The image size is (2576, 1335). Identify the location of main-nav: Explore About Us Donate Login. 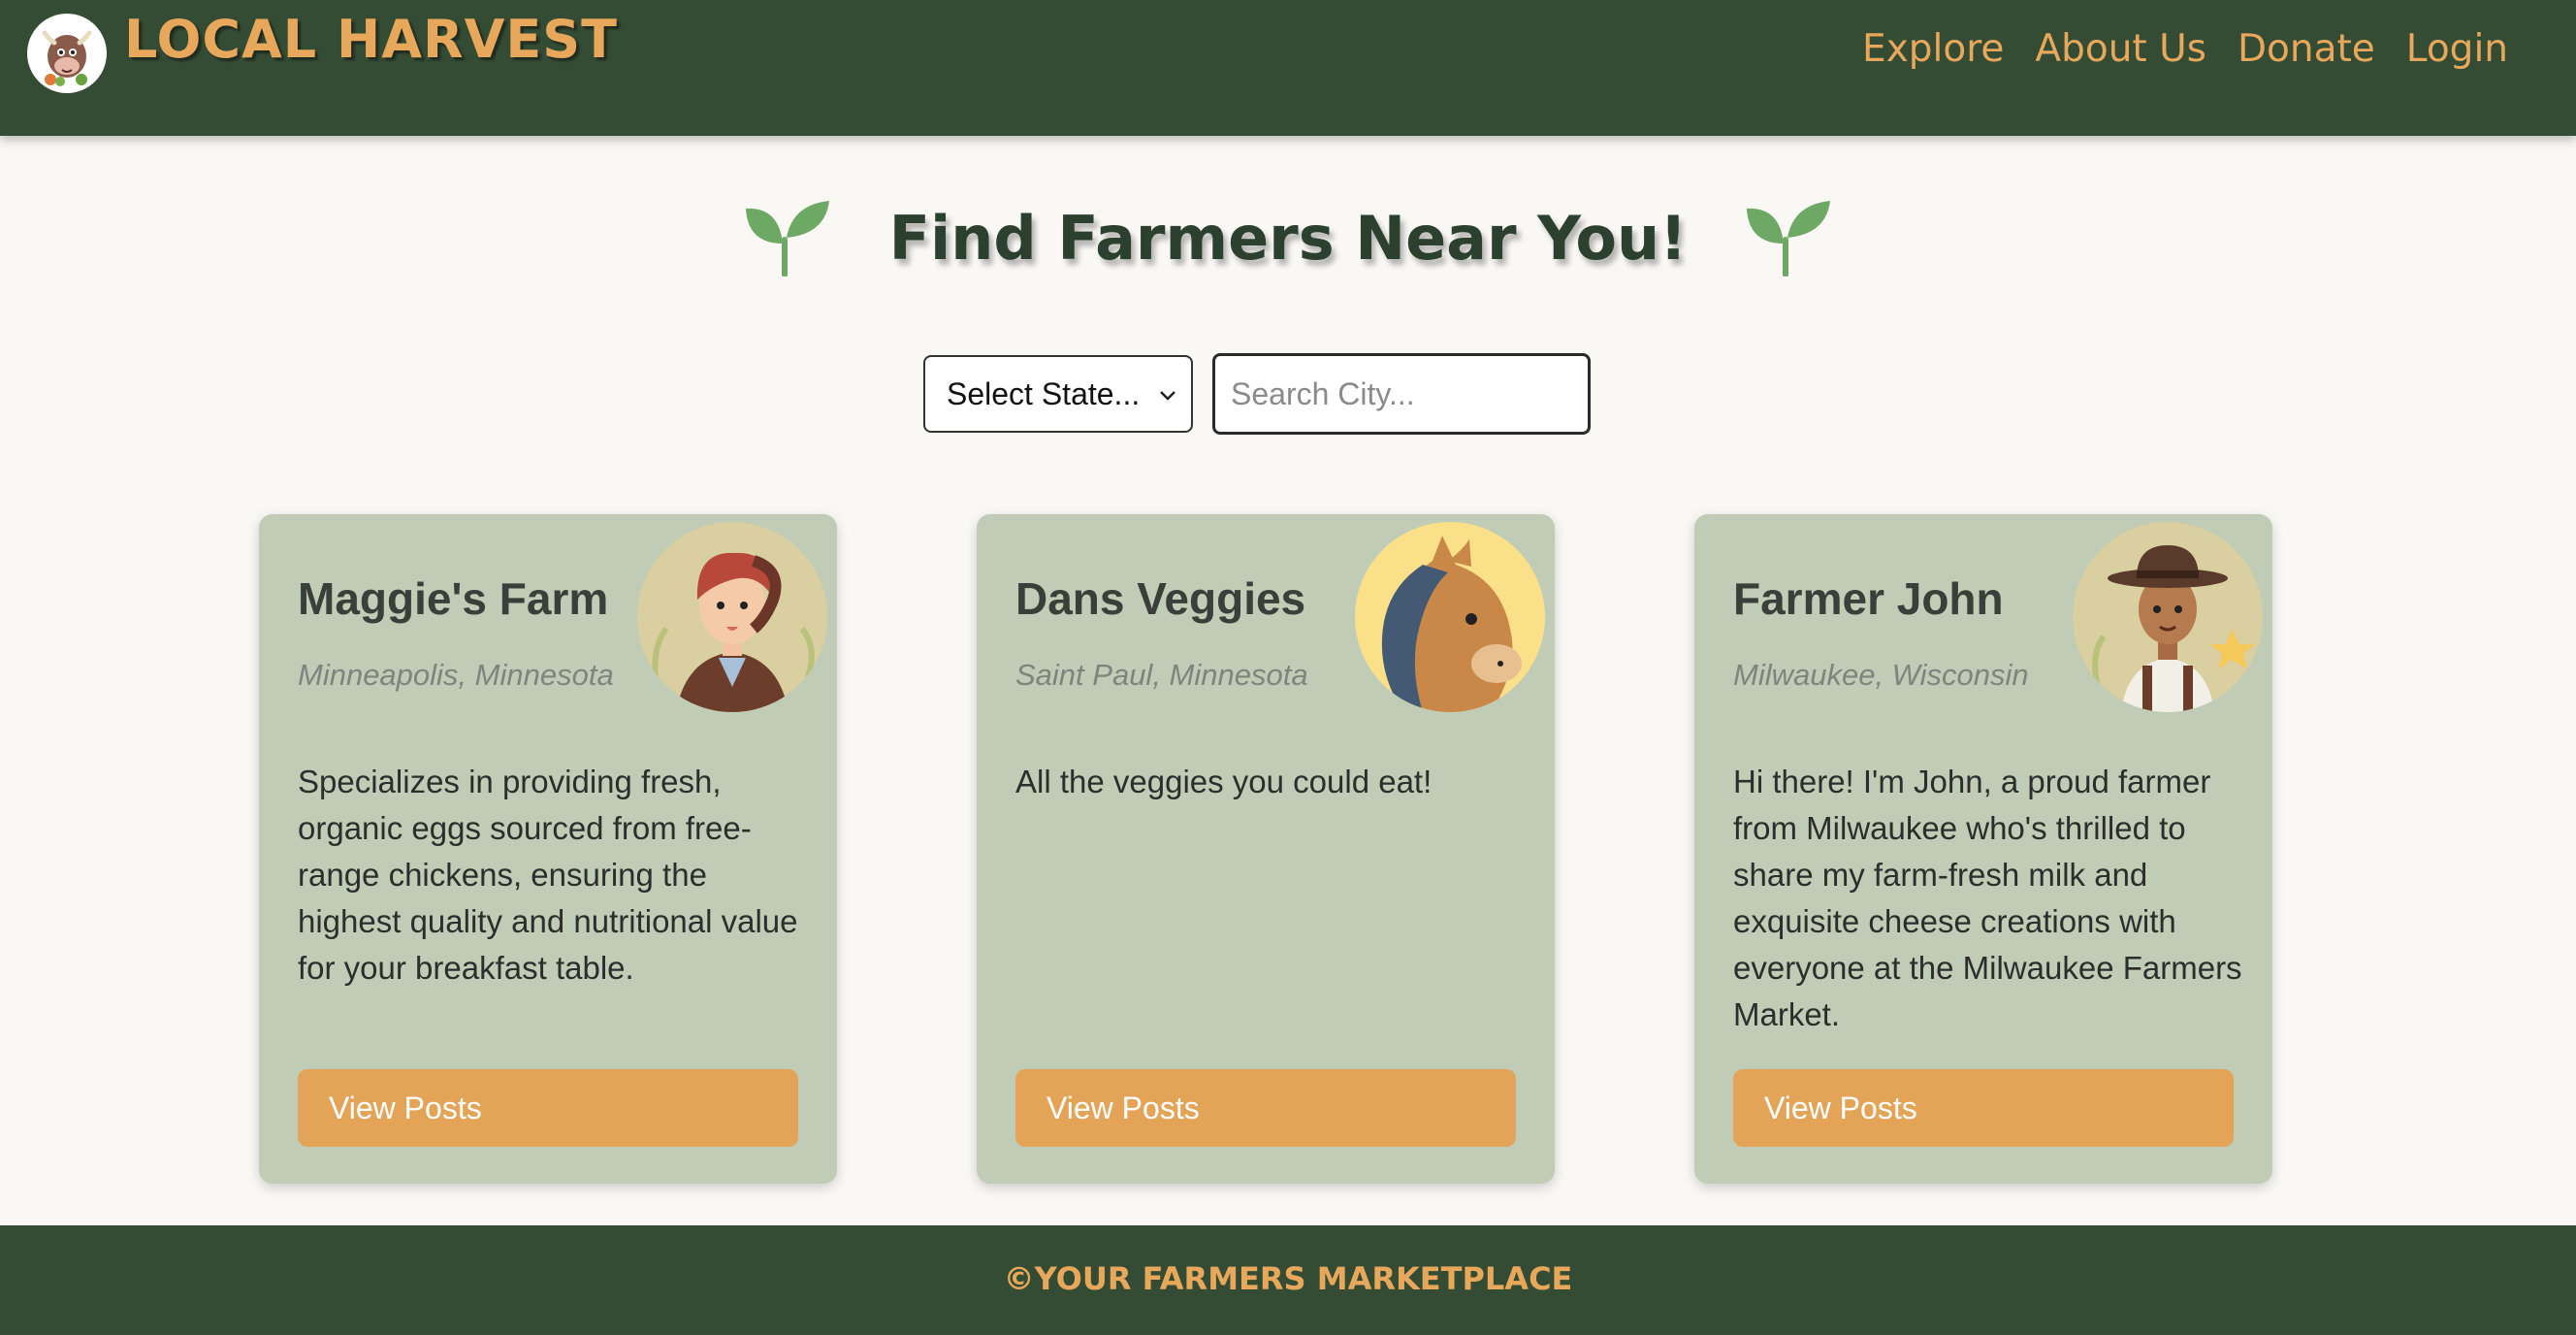
(2185, 49).